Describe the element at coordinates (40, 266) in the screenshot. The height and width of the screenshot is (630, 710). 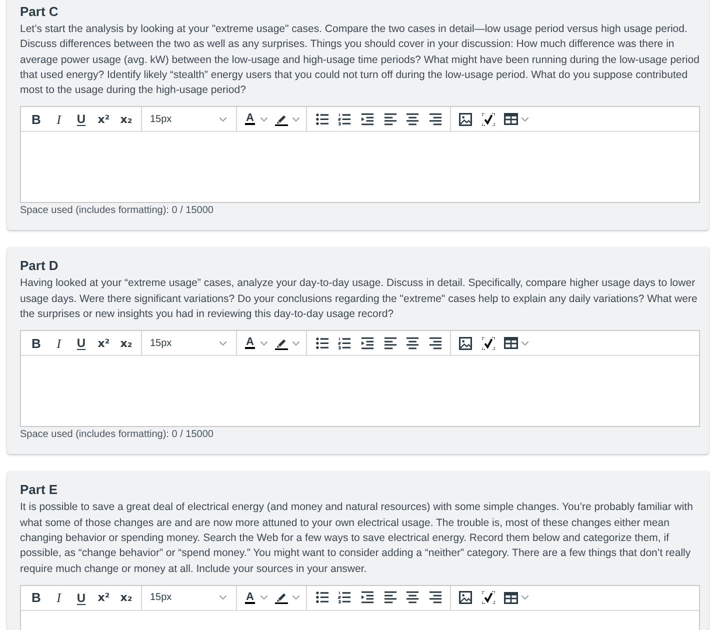
I see `part-title: Part D` at that location.